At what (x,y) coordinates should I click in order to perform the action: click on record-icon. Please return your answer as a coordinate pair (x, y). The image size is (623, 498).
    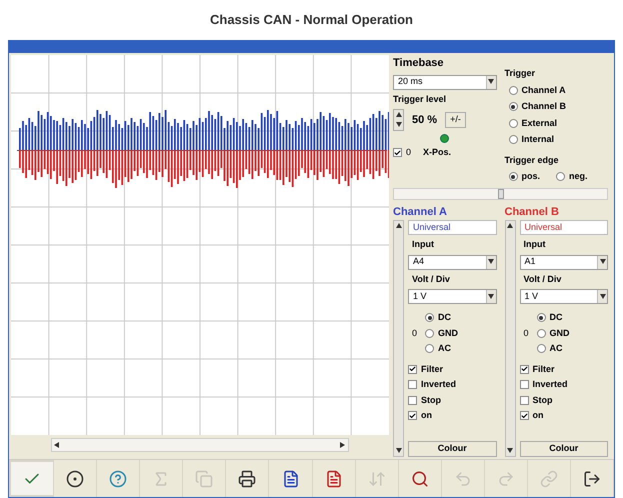
    Looking at the image, I should click on (75, 479).